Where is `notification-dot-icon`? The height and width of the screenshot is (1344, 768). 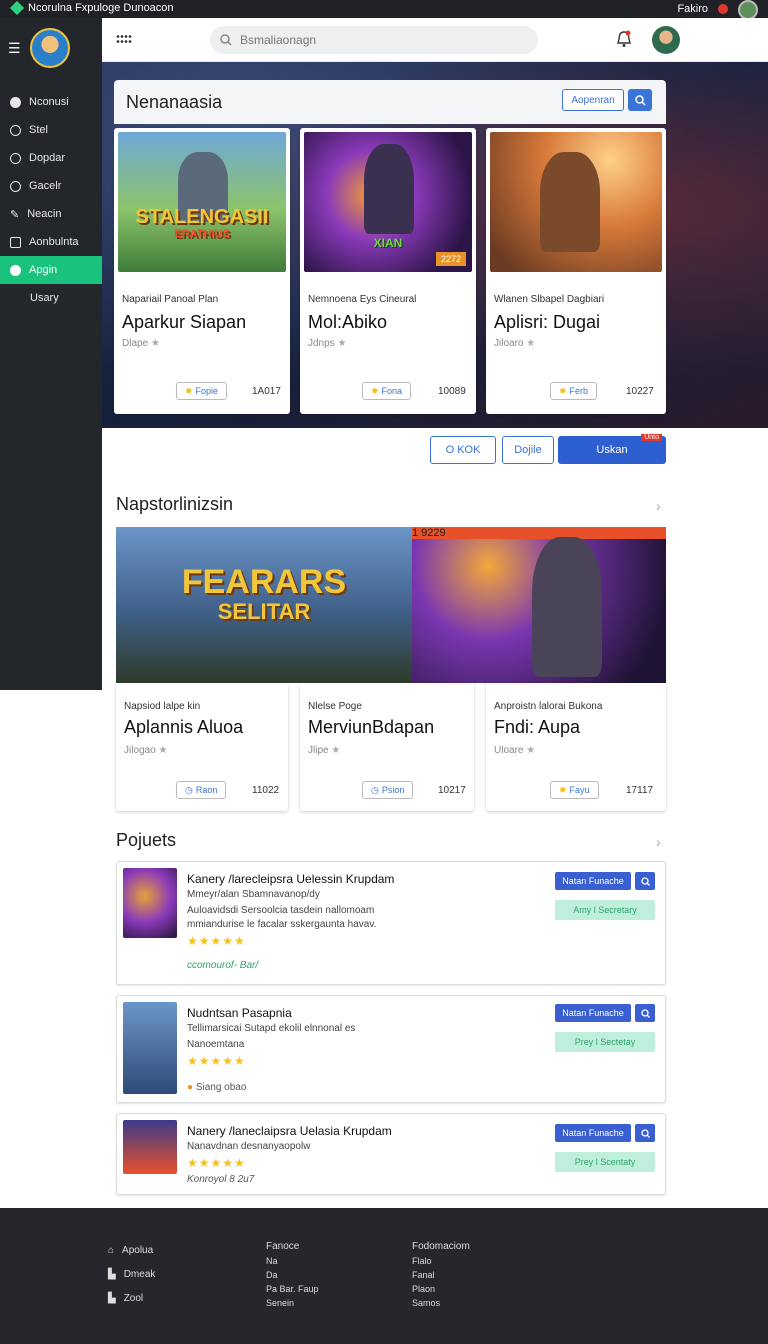 notification-dot-icon is located at coordinates (723, 9).